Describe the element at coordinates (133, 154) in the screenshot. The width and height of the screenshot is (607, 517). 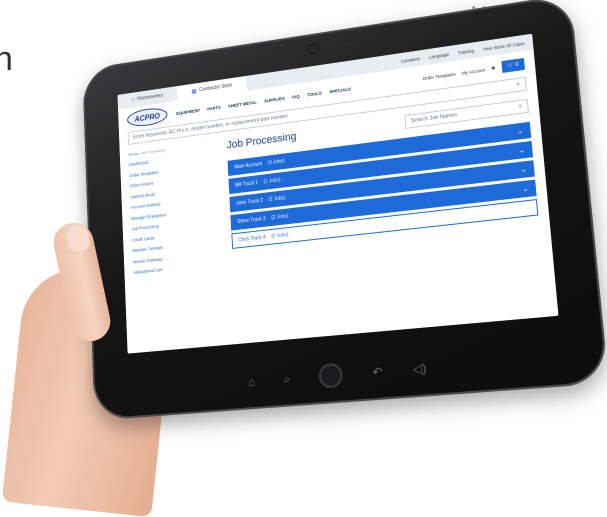
I see `breadcrumb-home: Home` at that location.